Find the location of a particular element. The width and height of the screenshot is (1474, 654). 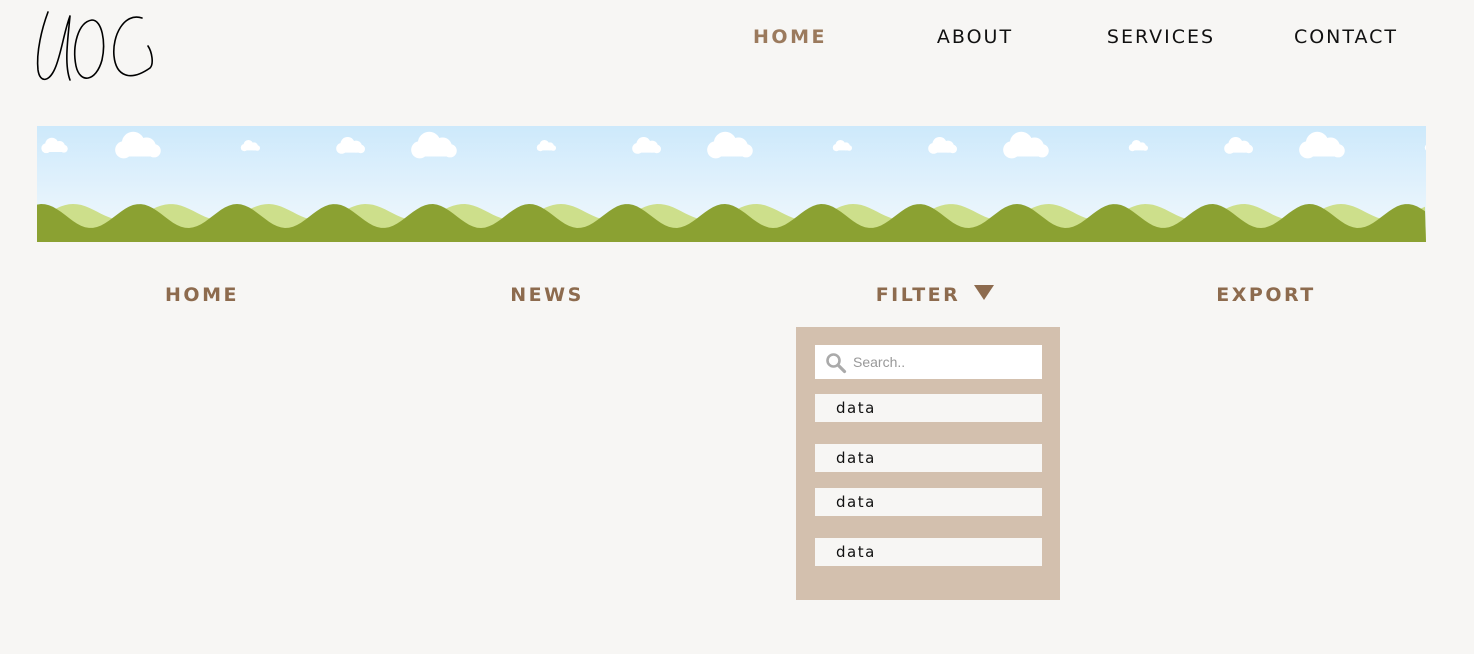

sub-nav-filter: FILTER is located at coordinates (935, 295).